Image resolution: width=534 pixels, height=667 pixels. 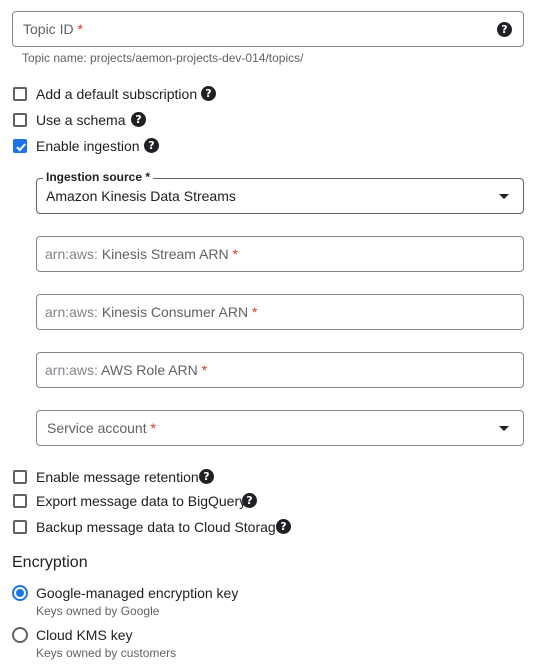 What do you see at coordinates (280, 312) in the screenshot?
I see `kinesis-consumer-arn-field: arn:aws: Kinesis Consumer ARN *` at bounding box center [280, 312].